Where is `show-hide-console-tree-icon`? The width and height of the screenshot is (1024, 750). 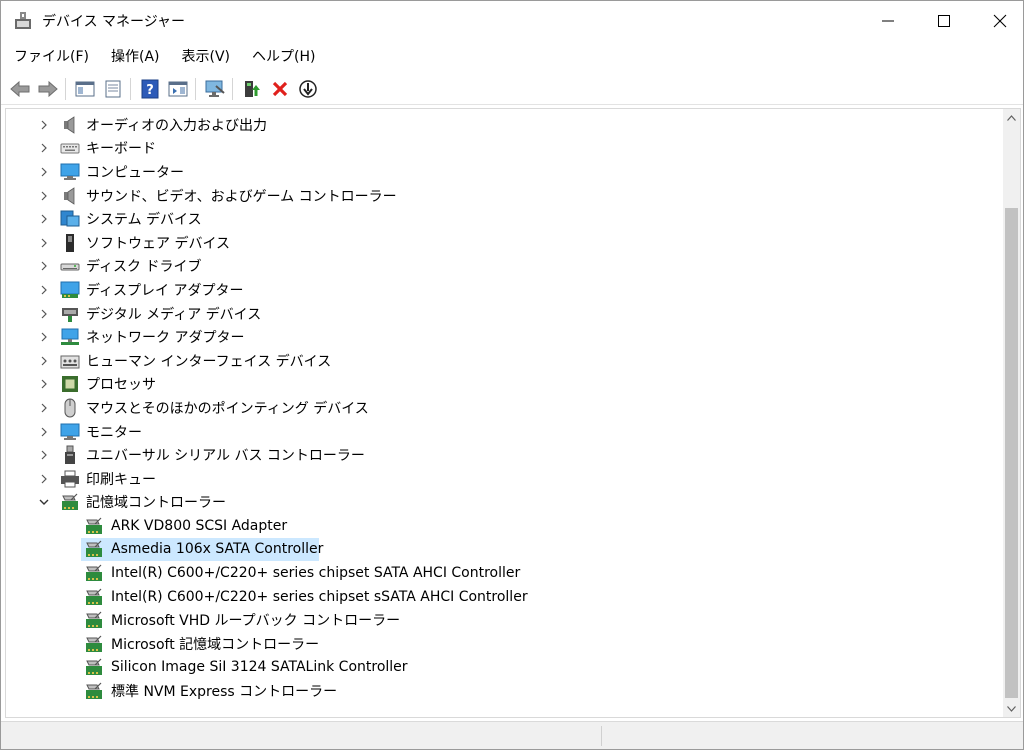 show-hide-console-tree-icon is located at coordinates (85, 88).